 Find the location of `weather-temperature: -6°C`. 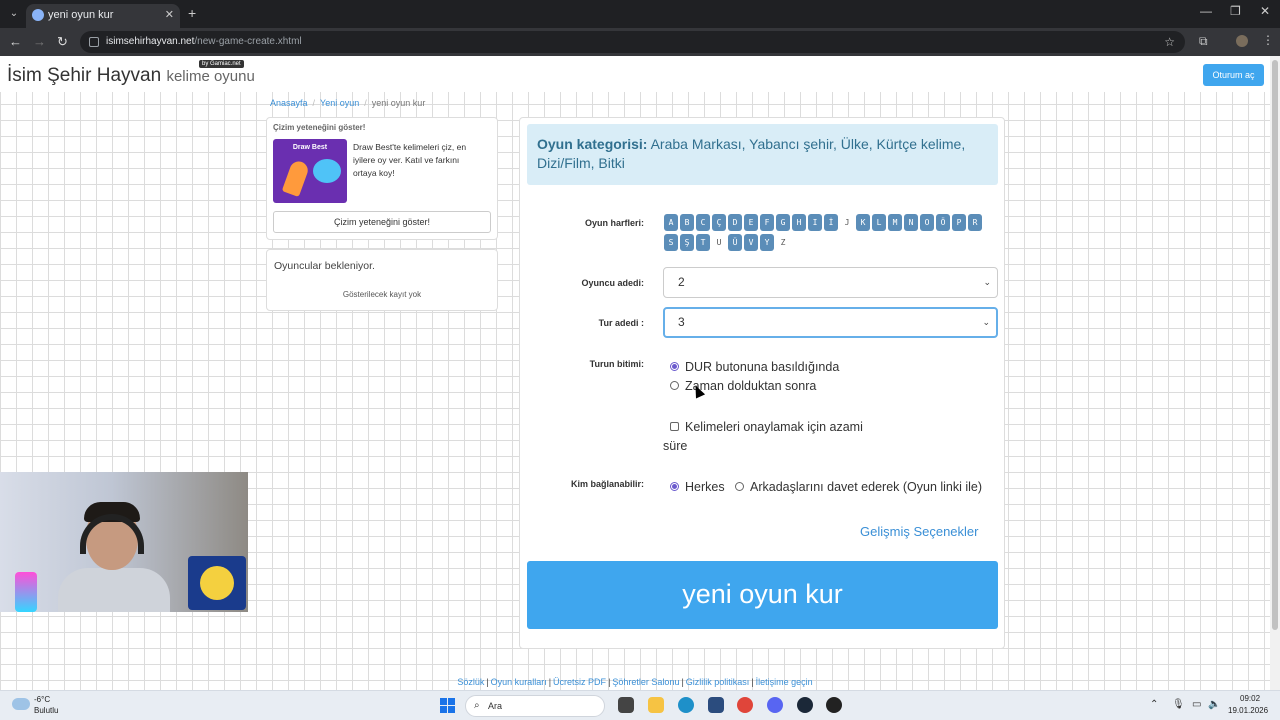

weather-temperature: -6°C is located at coordinates (42, 699).